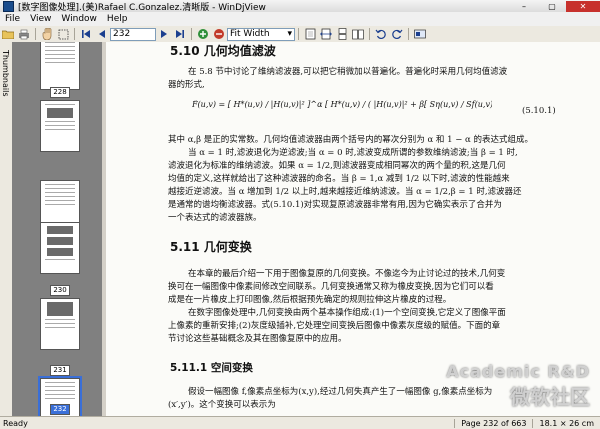 This screenshot has height=429, width=600. Describe the element at coordinates (15, 423) in the screenshot. I see `status-text: Ready` at that location.